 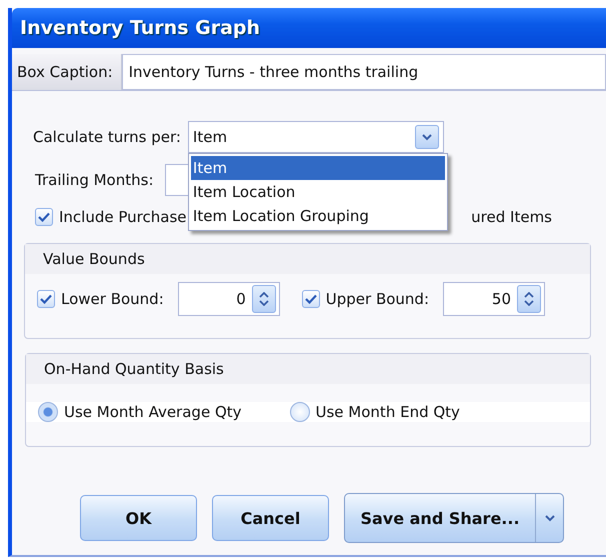 What do you see at coordinates (107, 137) in the screenshot?
I see `field-label: Calculate turns per:` at bounding box center [107, 137].